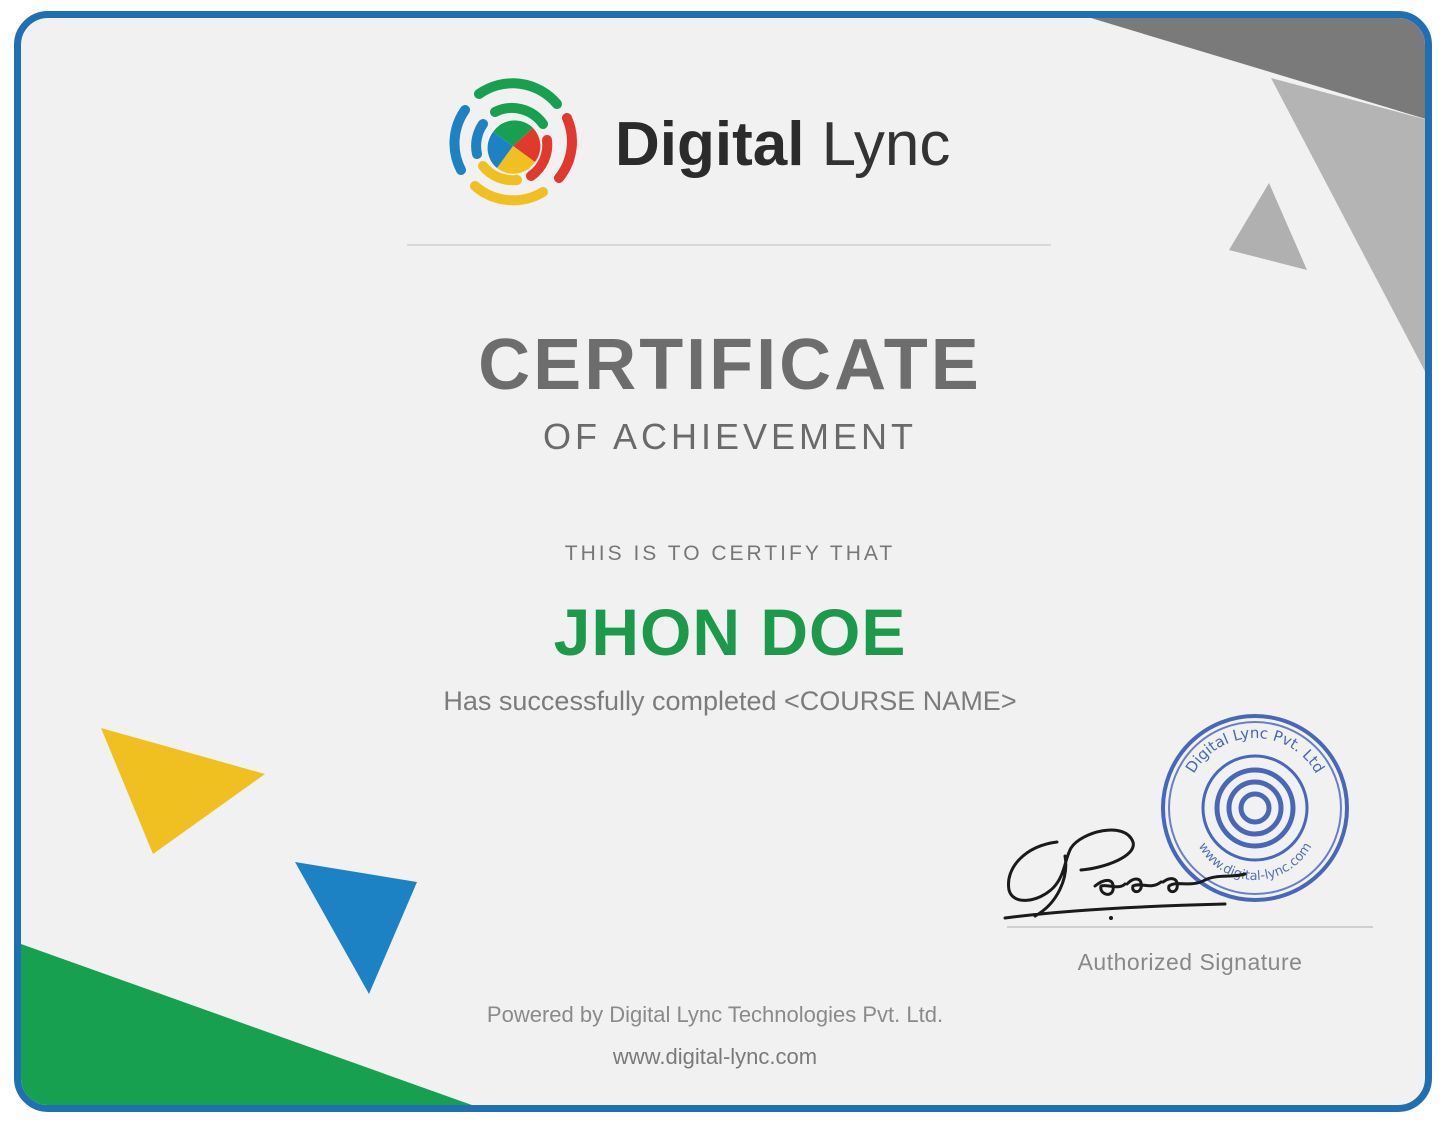  I want to click on certify-line: THIS IS TO CERTIFY THAT, so click(730, 553).